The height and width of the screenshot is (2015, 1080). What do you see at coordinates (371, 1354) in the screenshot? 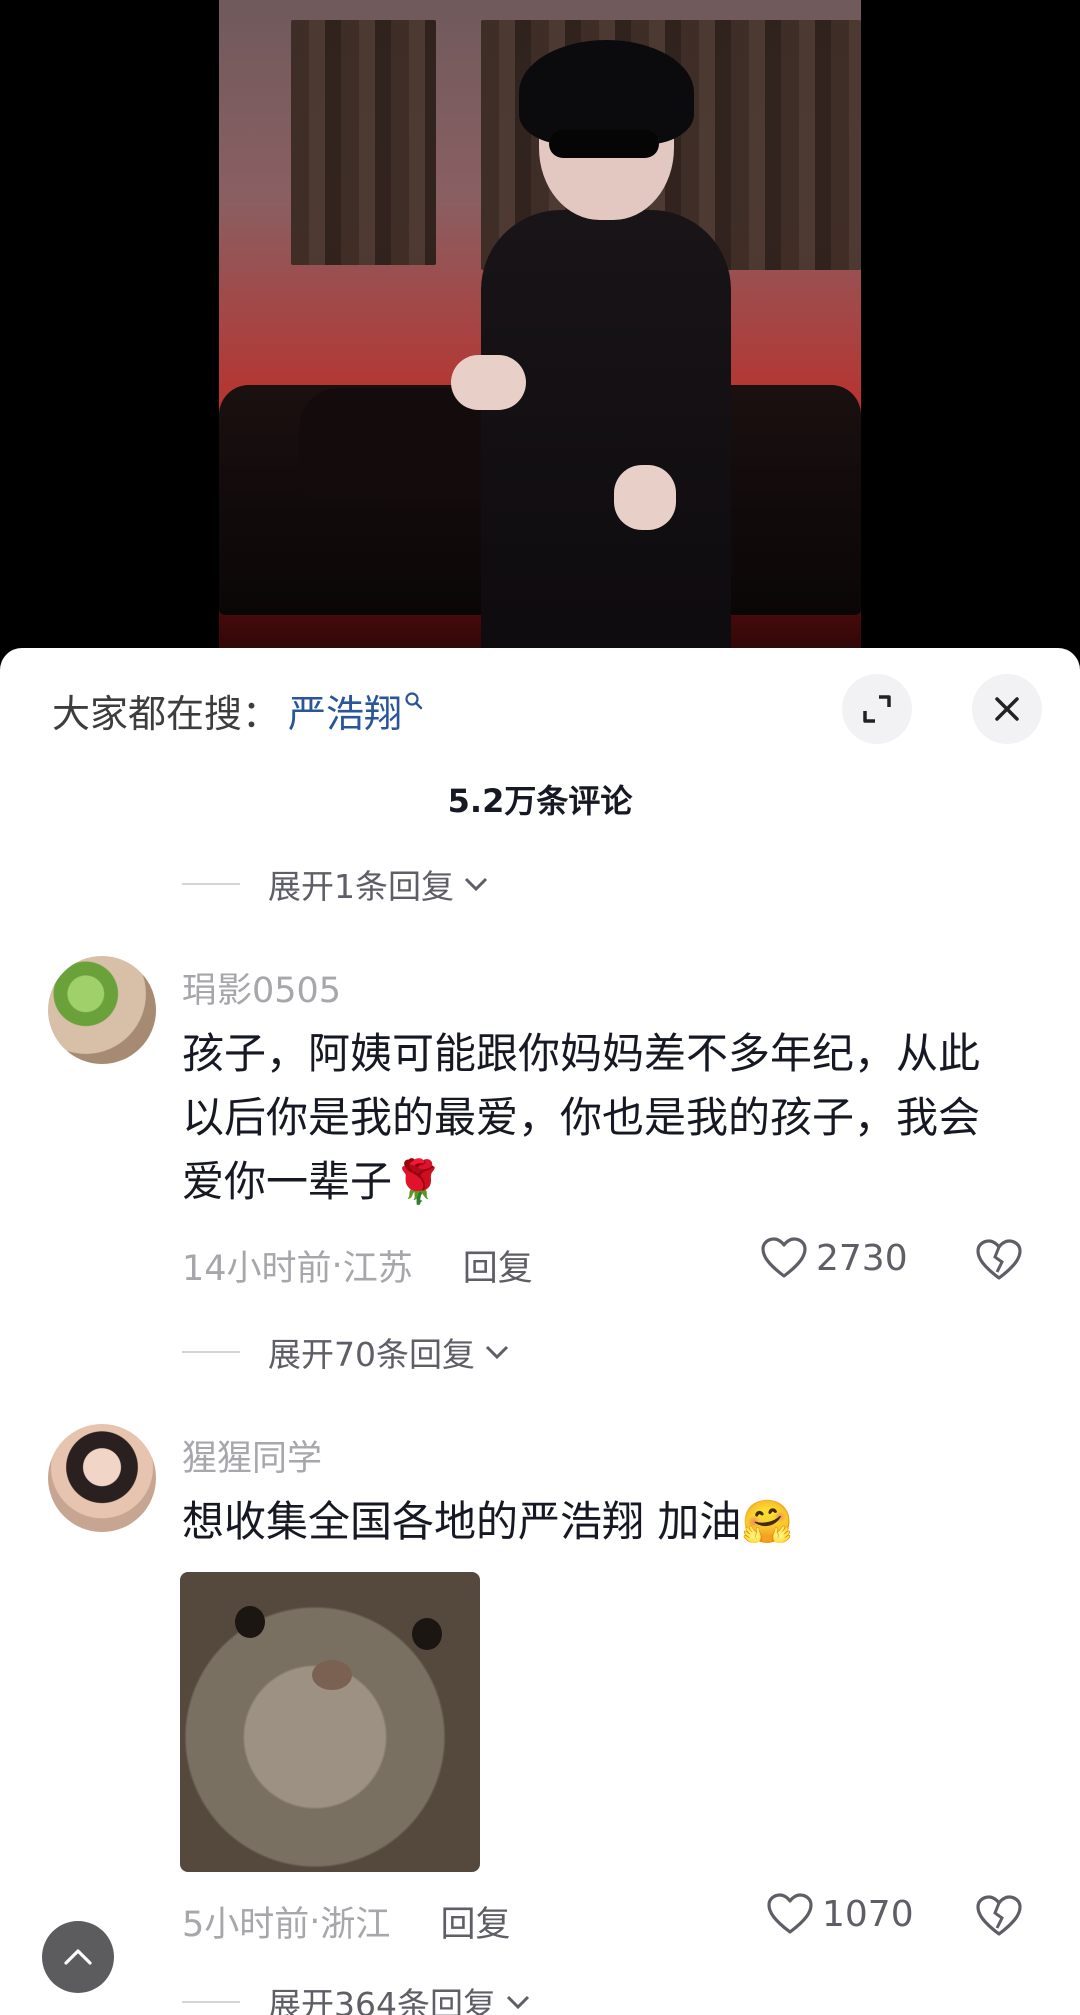
I see `expand-replies-label: 展开70条回复` at bounding box center [371, 1354].